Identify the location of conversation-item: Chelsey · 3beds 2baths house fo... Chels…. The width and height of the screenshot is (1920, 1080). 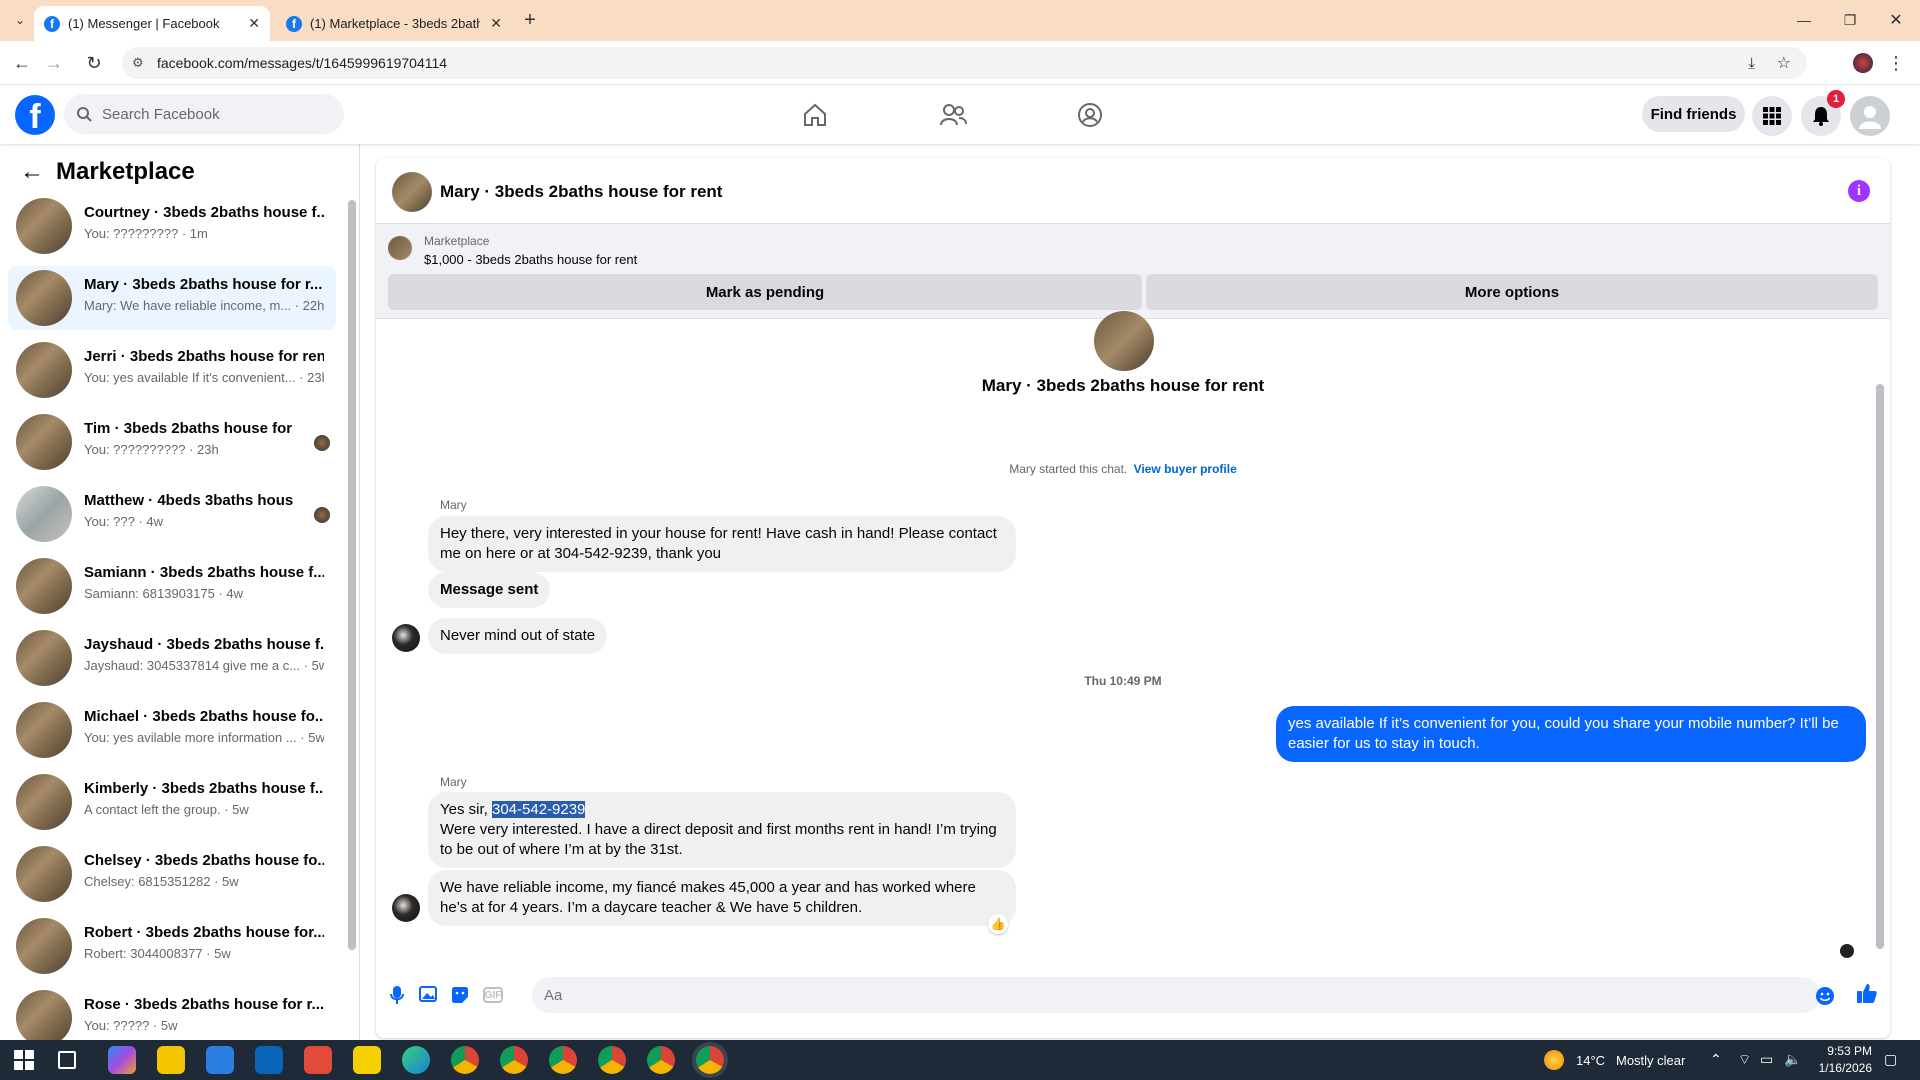
(172, 874).